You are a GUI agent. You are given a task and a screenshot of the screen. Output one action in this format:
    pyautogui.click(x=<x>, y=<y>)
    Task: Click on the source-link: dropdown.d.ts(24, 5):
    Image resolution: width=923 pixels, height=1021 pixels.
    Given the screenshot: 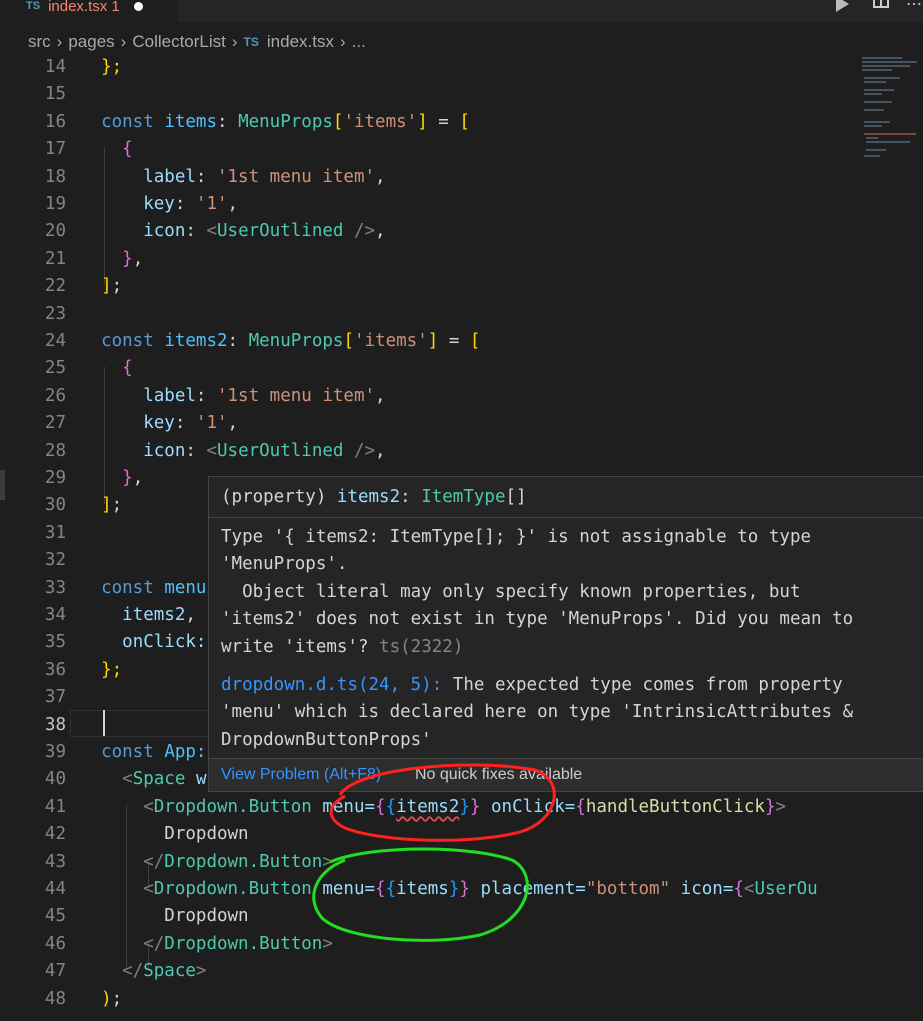 What is the action you would take?
    pyautogui.click(x=331, y=685)
    